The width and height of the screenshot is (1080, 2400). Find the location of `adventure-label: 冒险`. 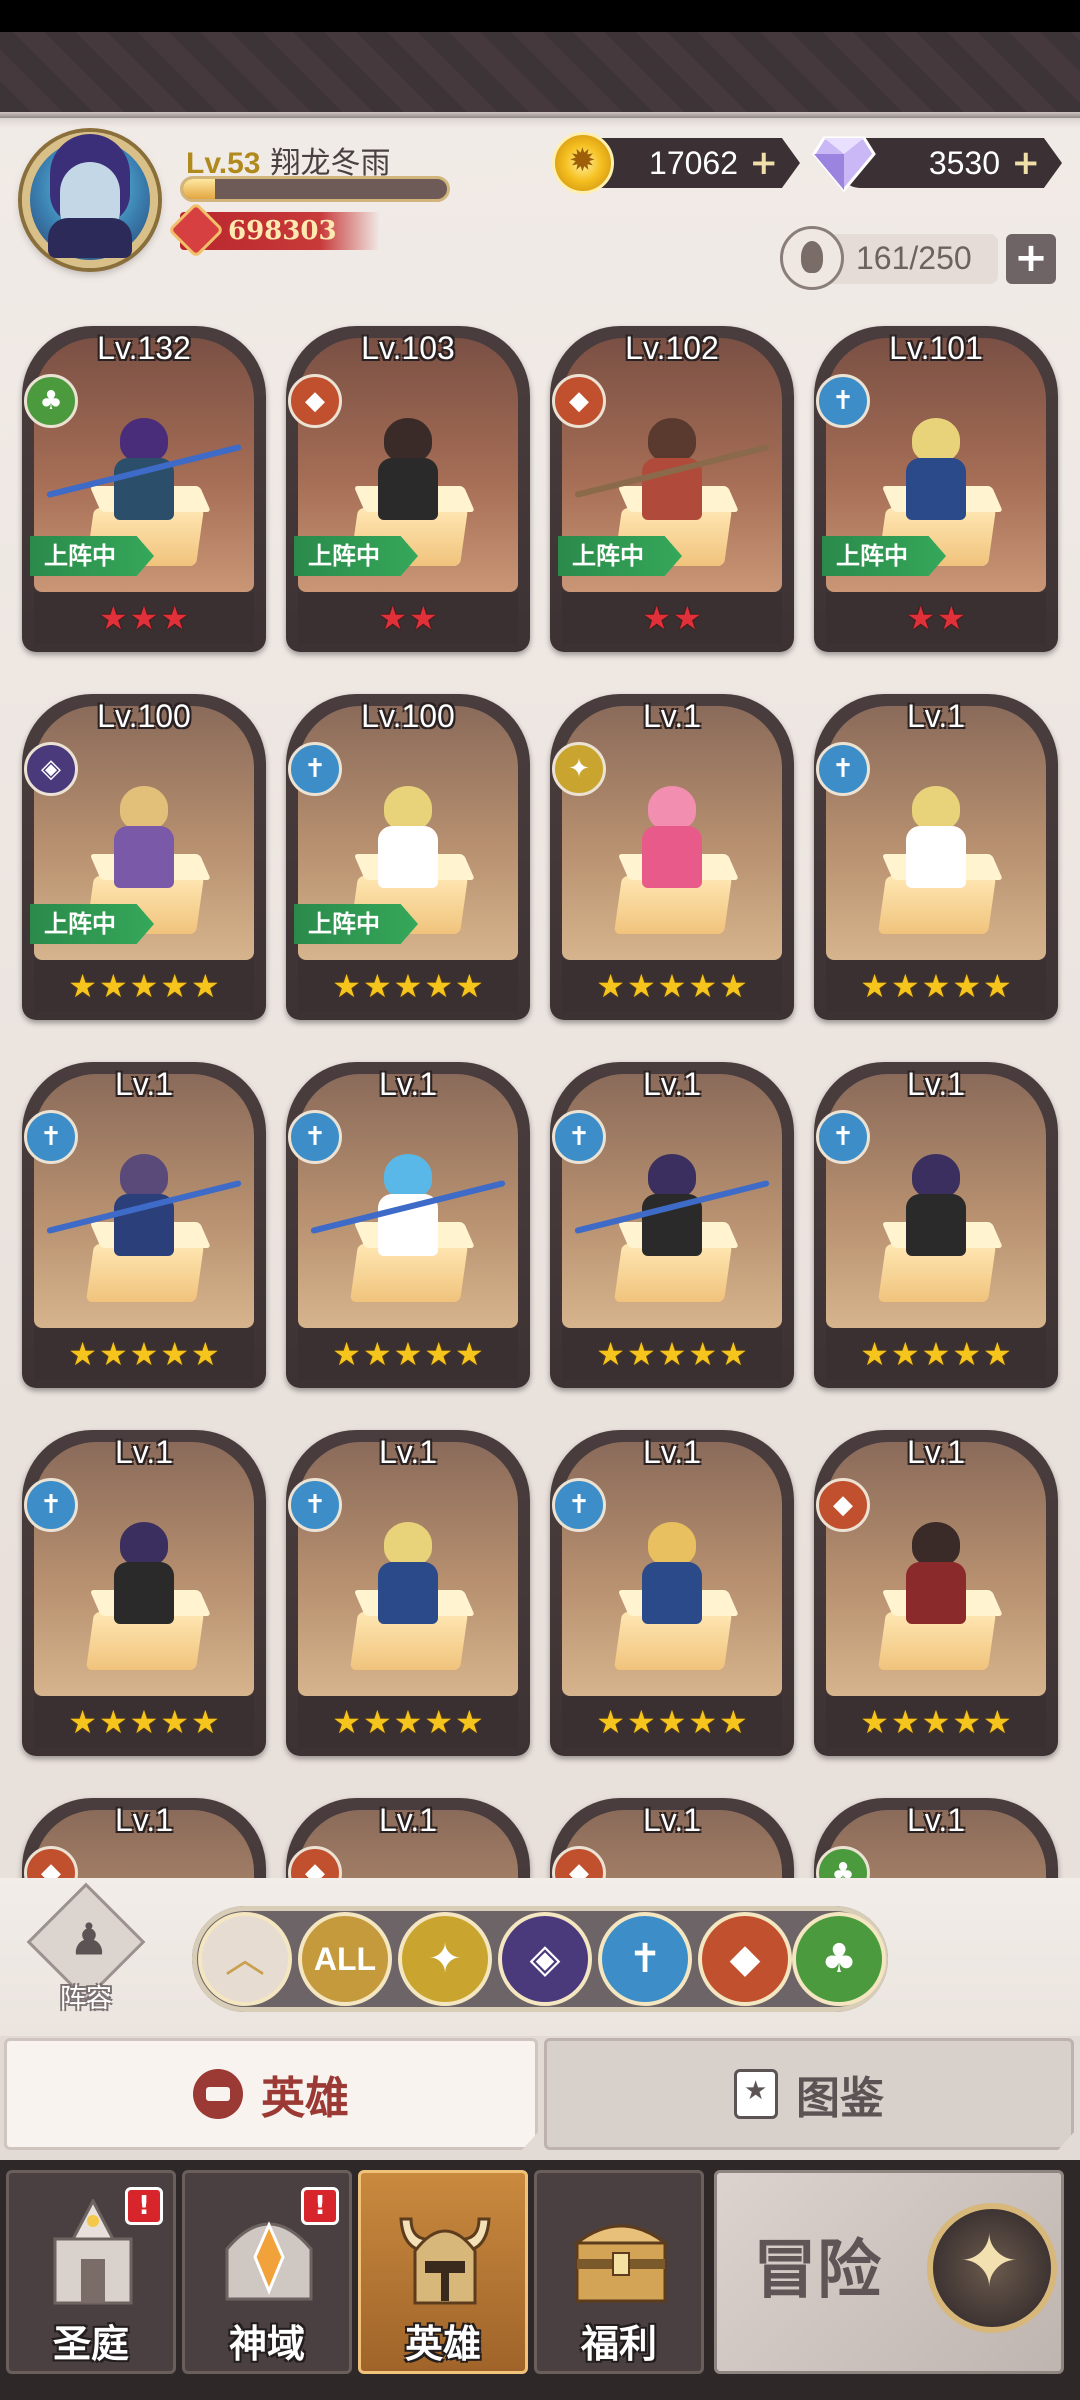

adventure-label: 冒险 is located at coordinates (817, 2271).